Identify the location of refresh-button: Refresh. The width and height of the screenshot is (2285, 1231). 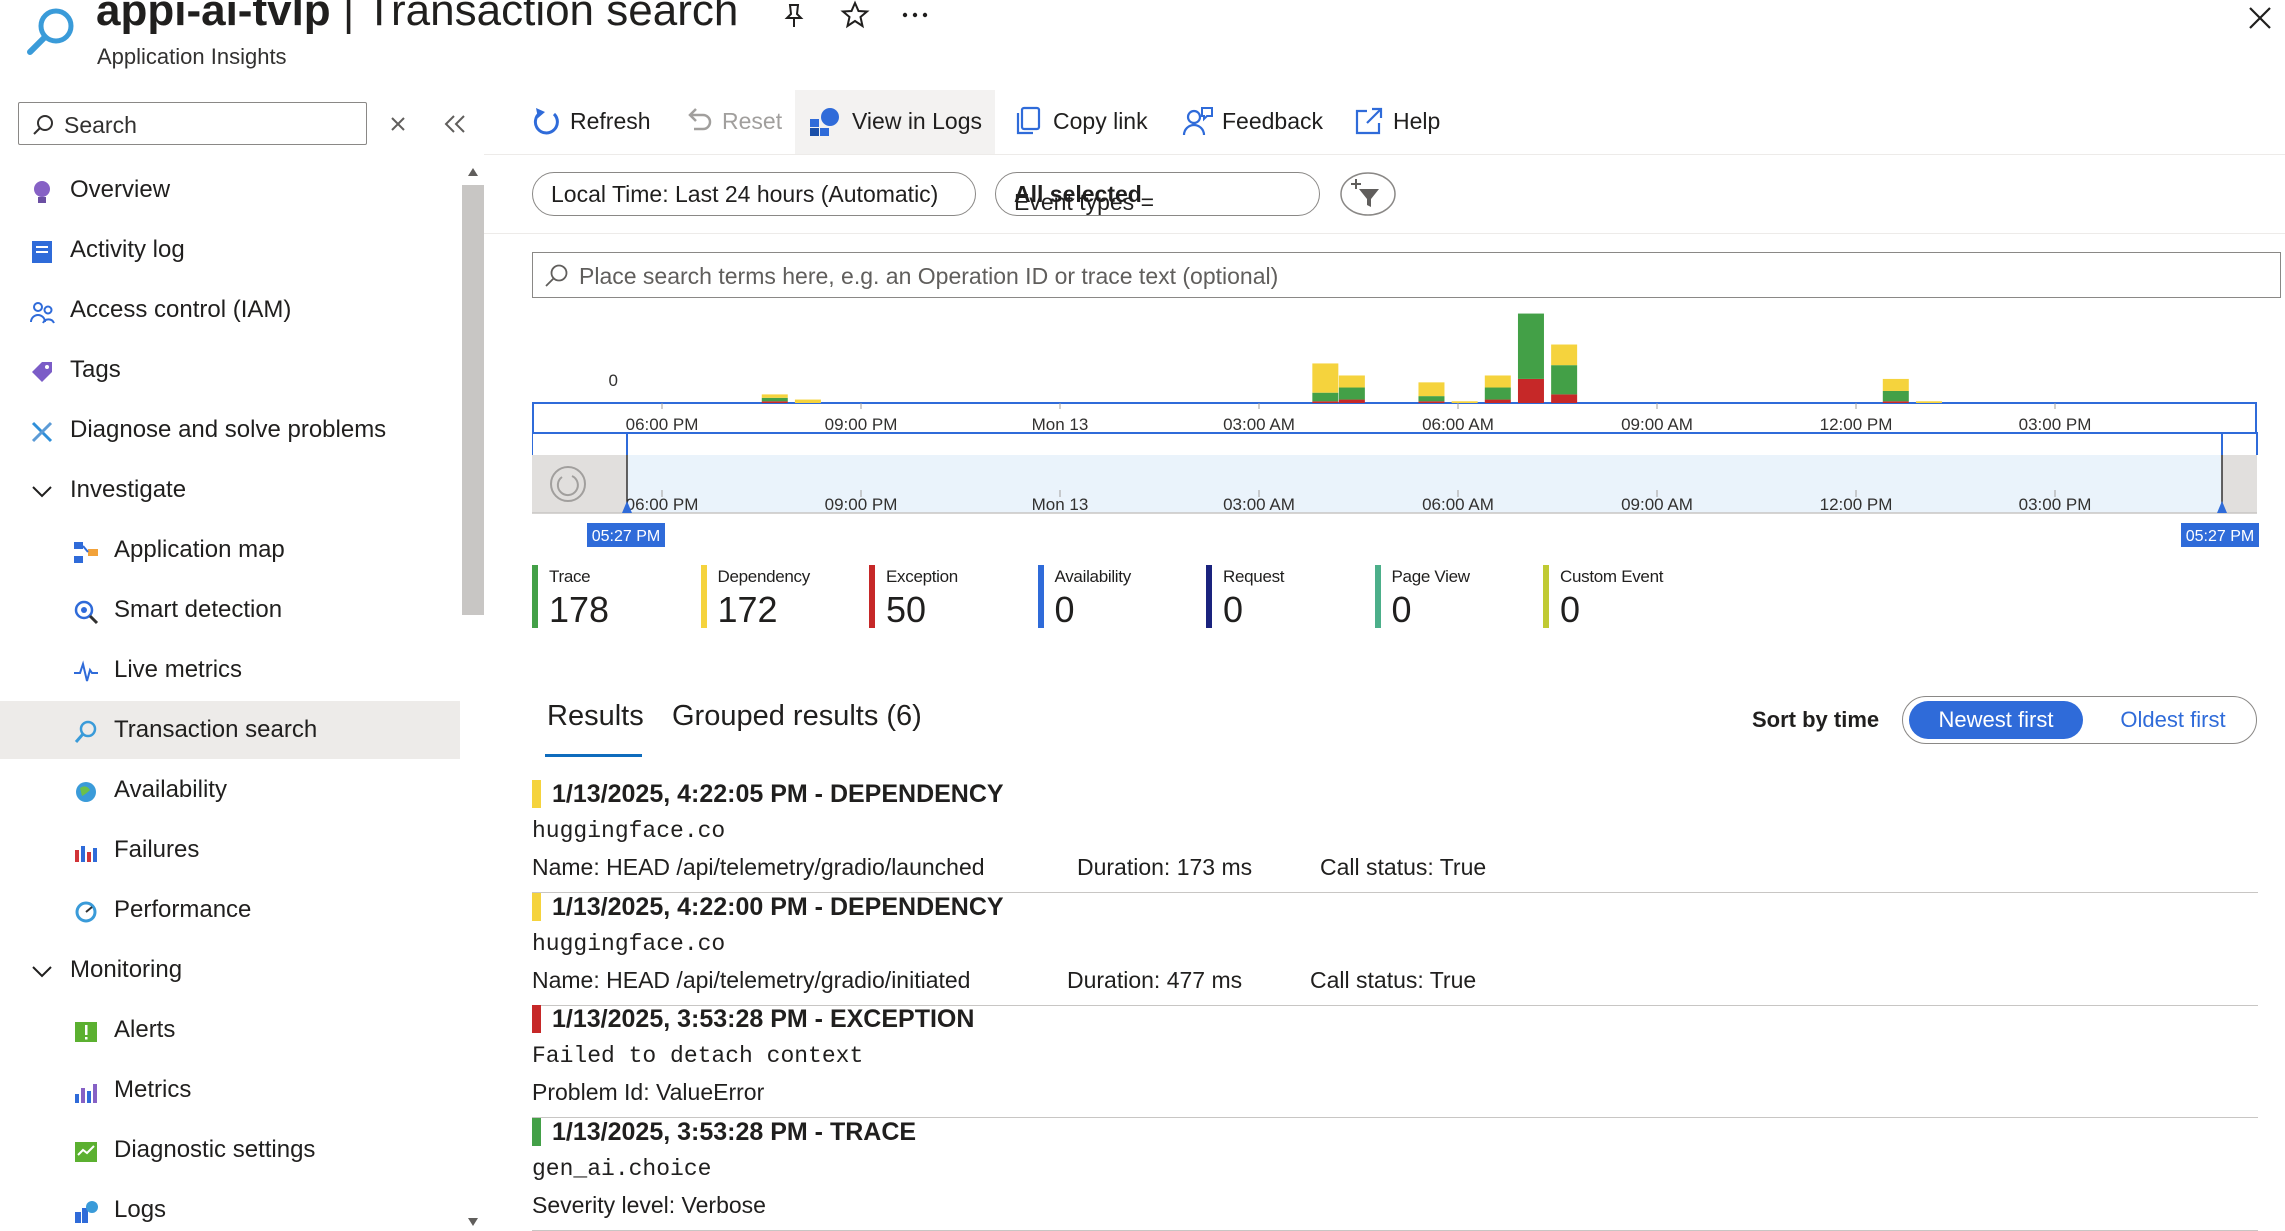
(590, 122).